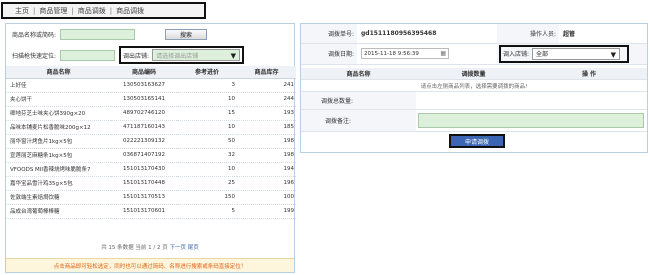  Describe the element at coordinates (358, 73) in the screenshot. I see `detail-col-name: 商品名称` at that location.